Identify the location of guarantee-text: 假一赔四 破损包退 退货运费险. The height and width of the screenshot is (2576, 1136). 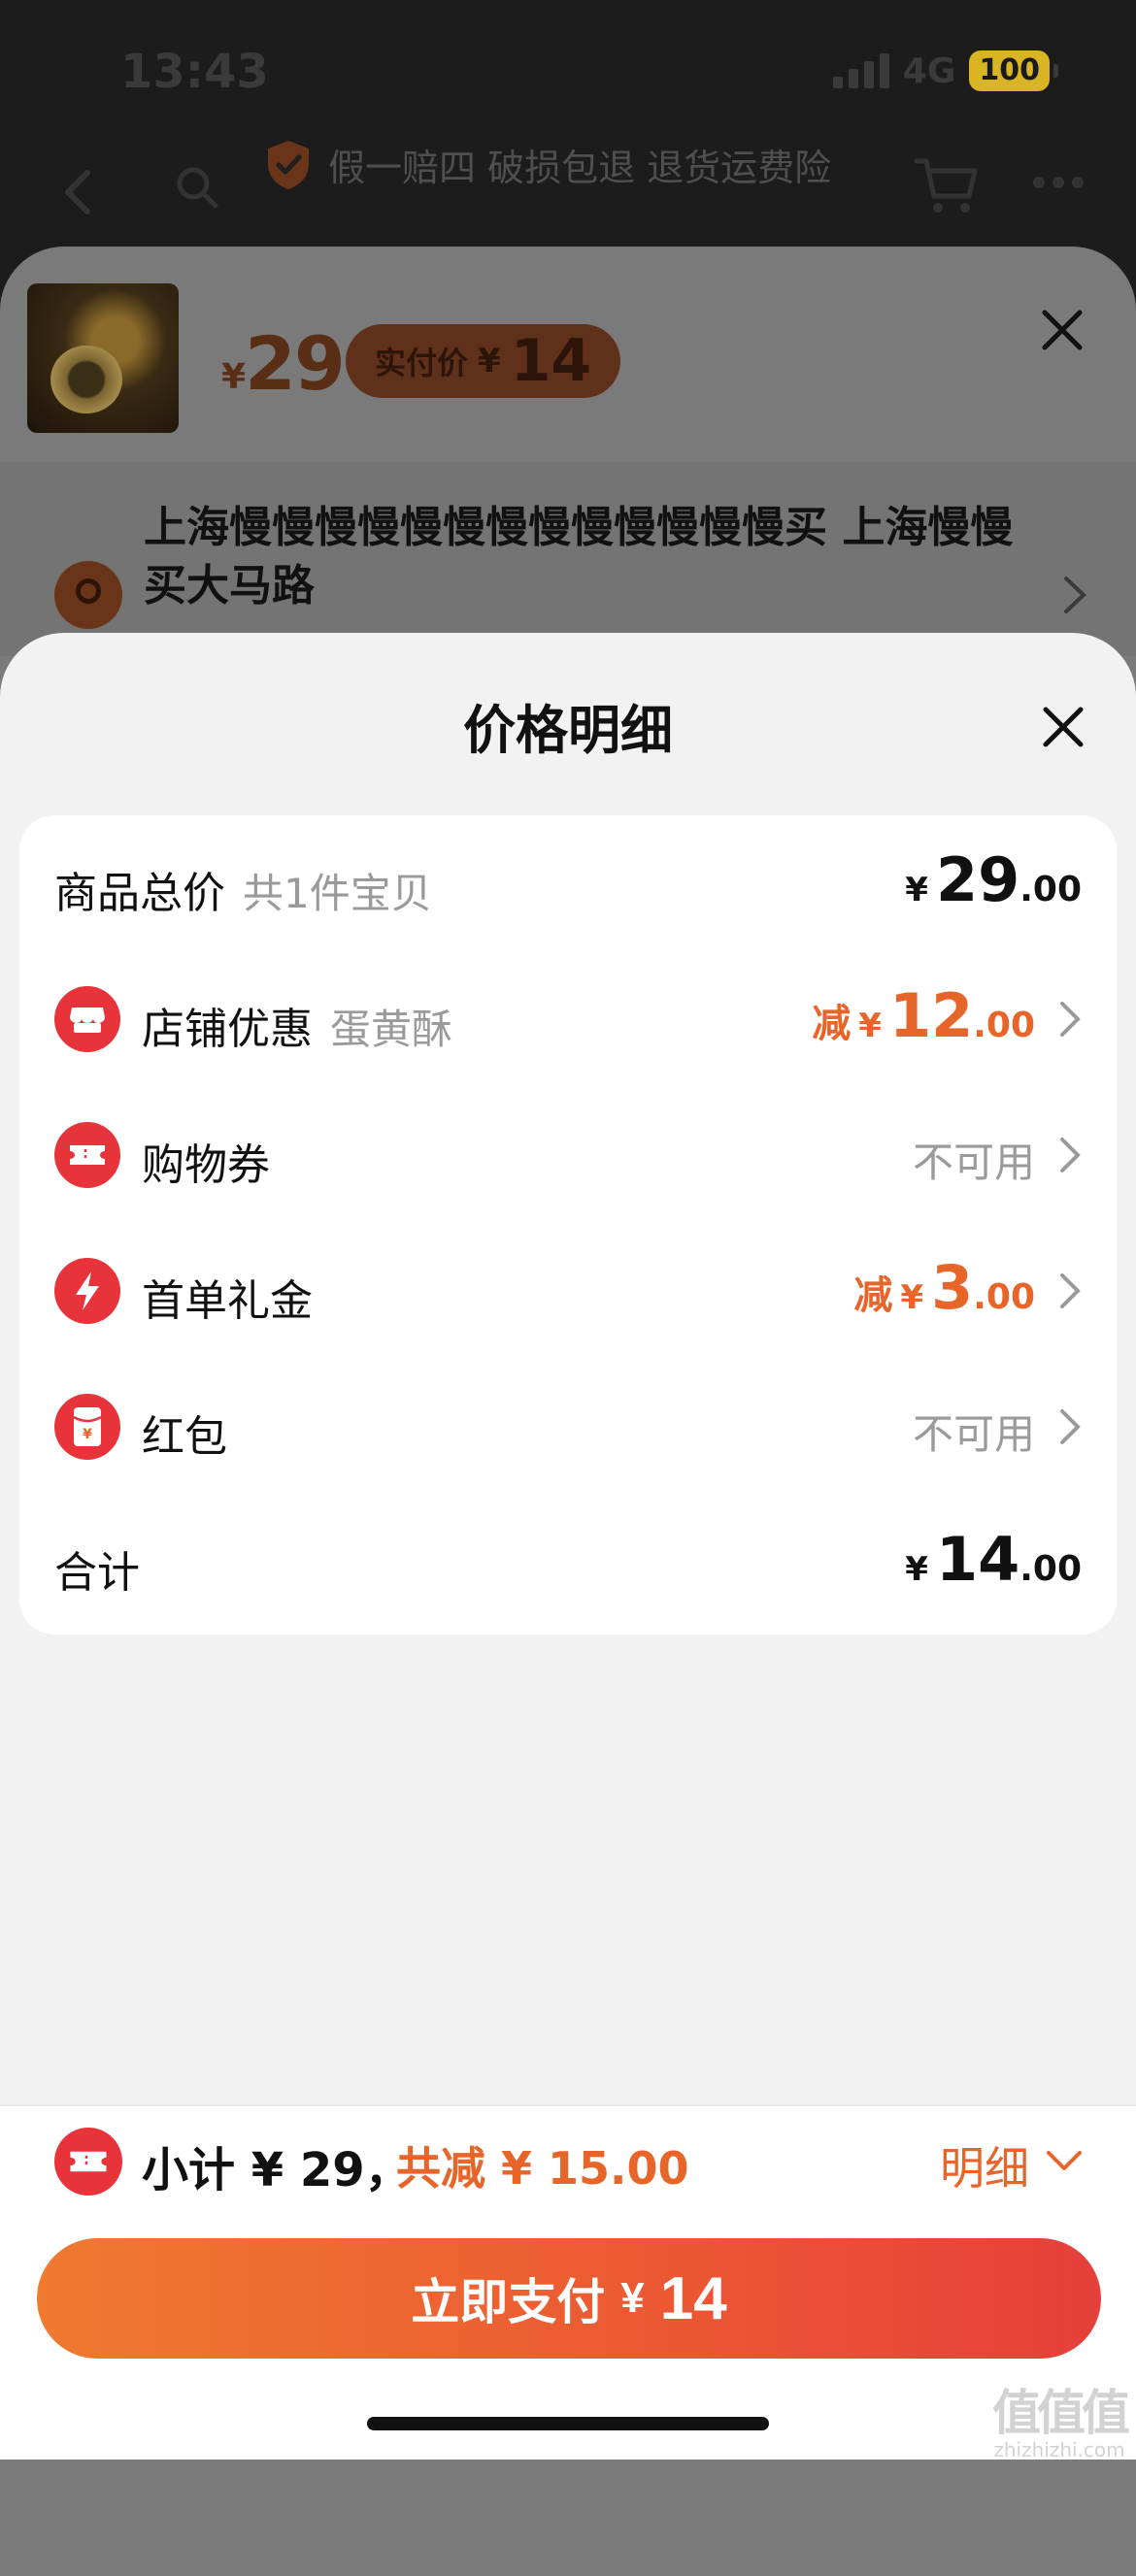
(580, 168).